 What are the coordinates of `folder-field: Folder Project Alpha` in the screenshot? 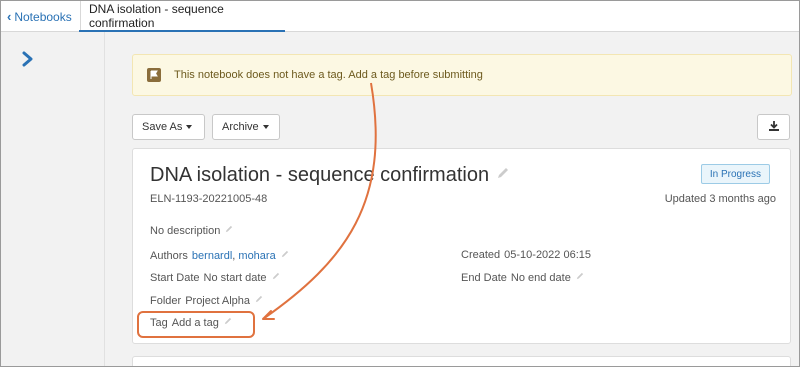 It's located at (207, 300).